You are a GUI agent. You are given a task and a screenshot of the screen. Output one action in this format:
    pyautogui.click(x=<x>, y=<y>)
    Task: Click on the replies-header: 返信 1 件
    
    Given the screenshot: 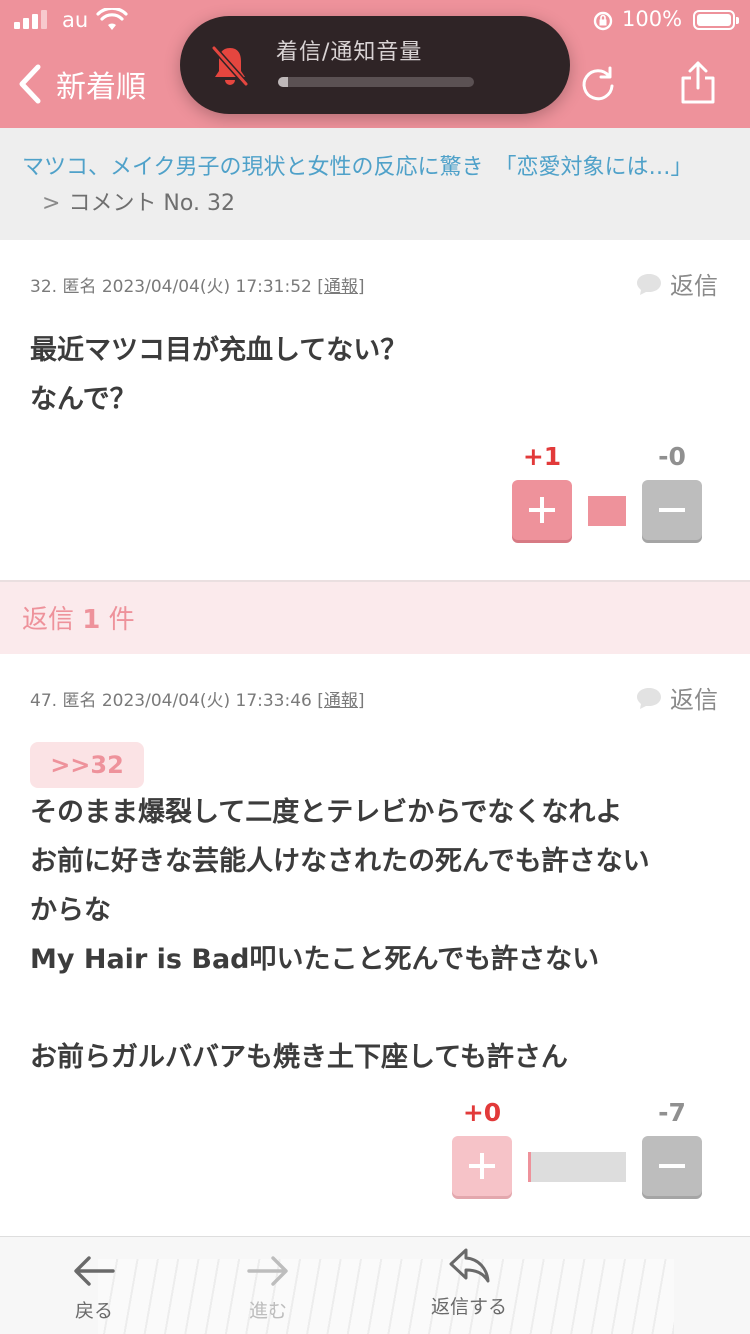 What is the action you would take?
    pyautogui.click(x=375, y=618)
    